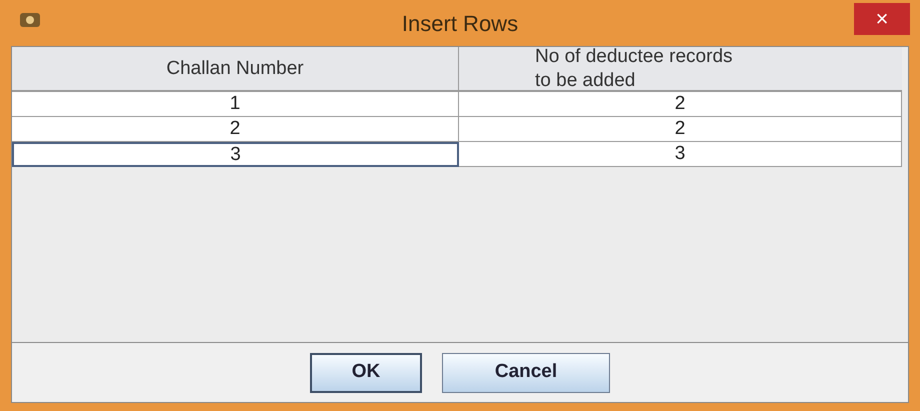 This screenshot has width=920, height=411. What do you see at coordinates (366, 372) in the screenshot?
I see `ok-button: OK` at bounding box center [366, 372].